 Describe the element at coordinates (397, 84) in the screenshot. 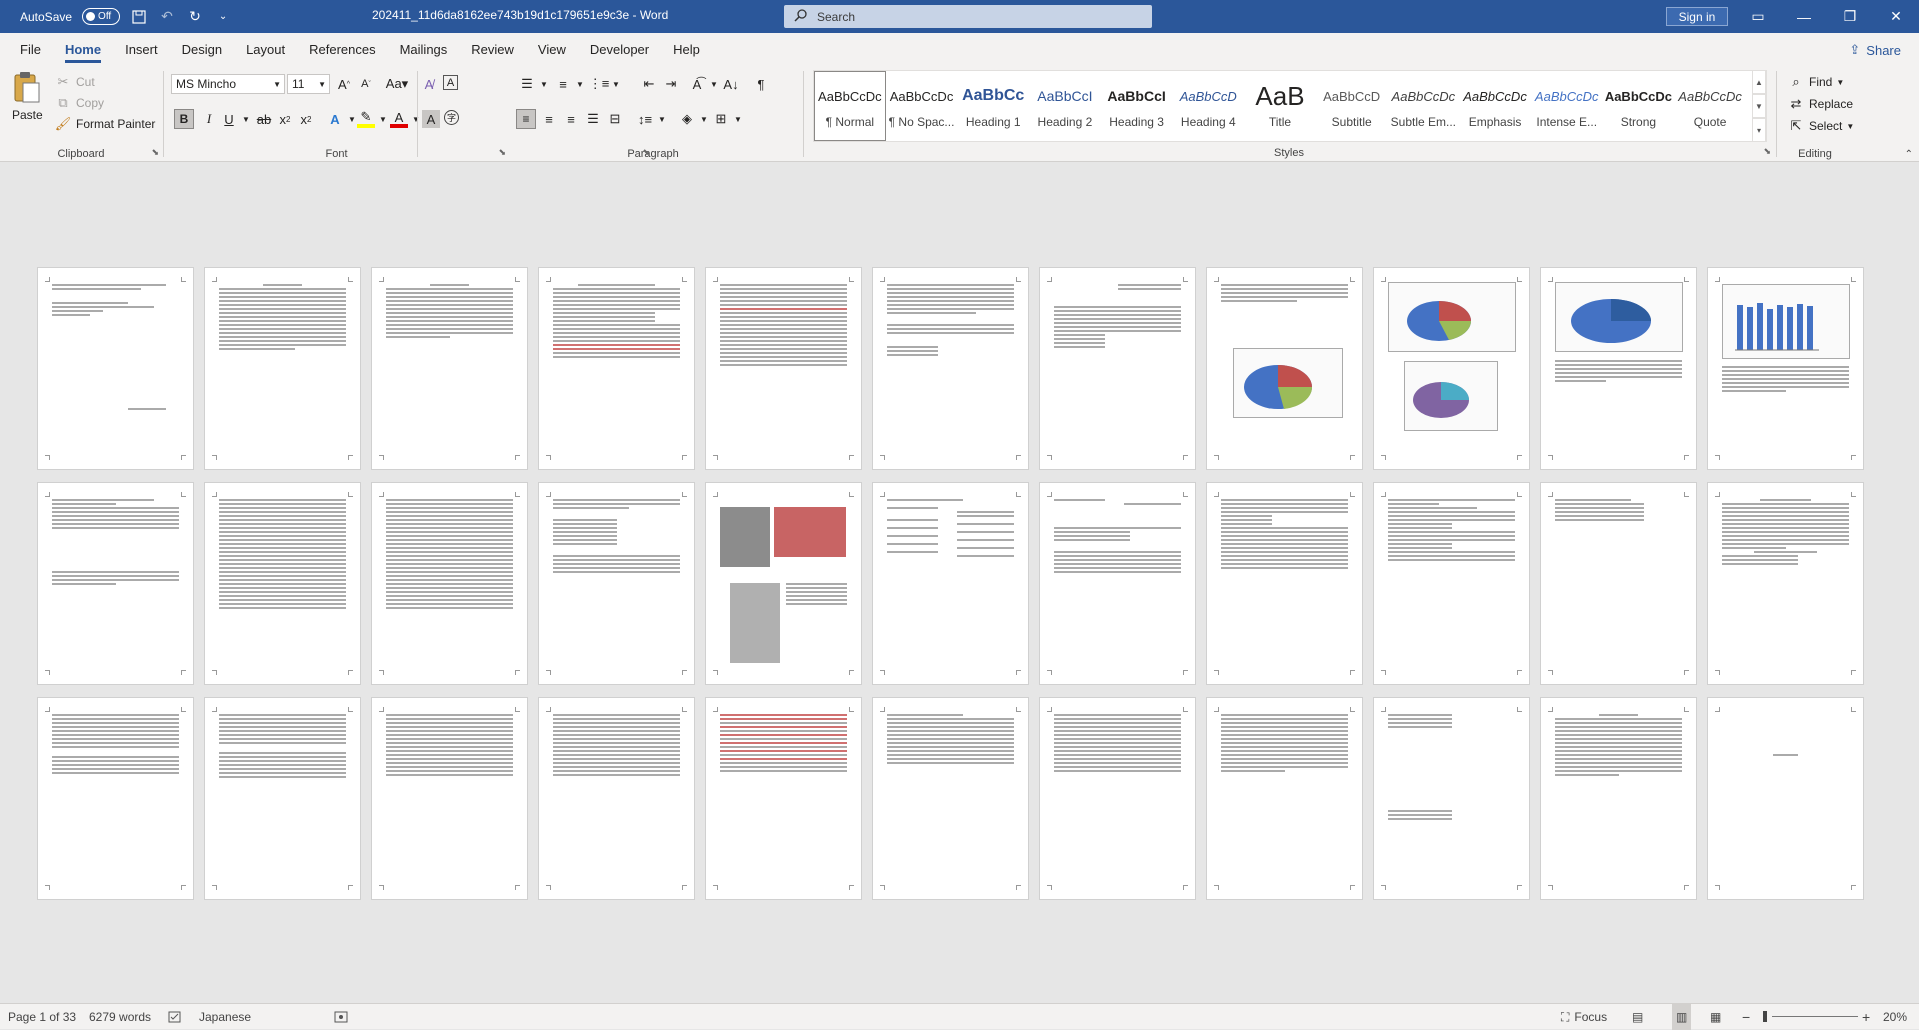

I see `change-case-button: Aa▾` at that location.